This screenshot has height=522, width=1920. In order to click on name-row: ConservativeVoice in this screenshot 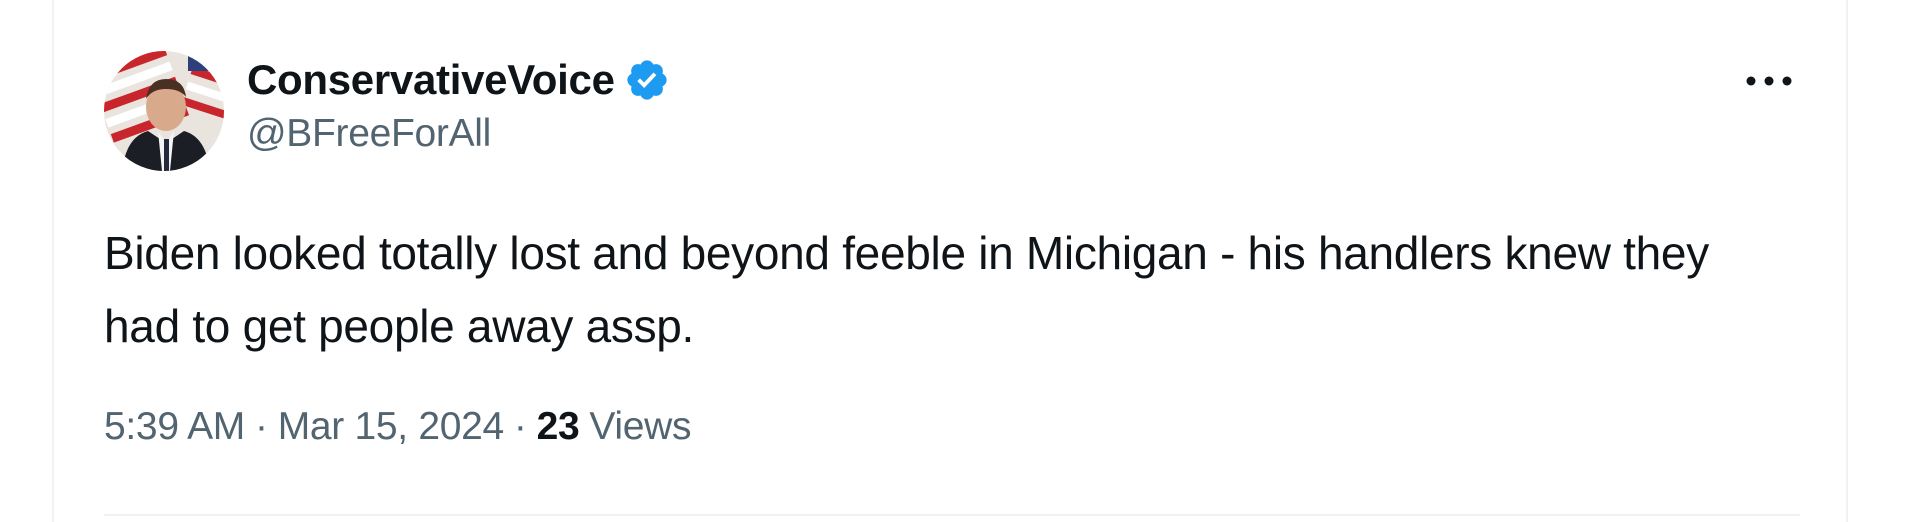, I will do `click(458, 80)`.